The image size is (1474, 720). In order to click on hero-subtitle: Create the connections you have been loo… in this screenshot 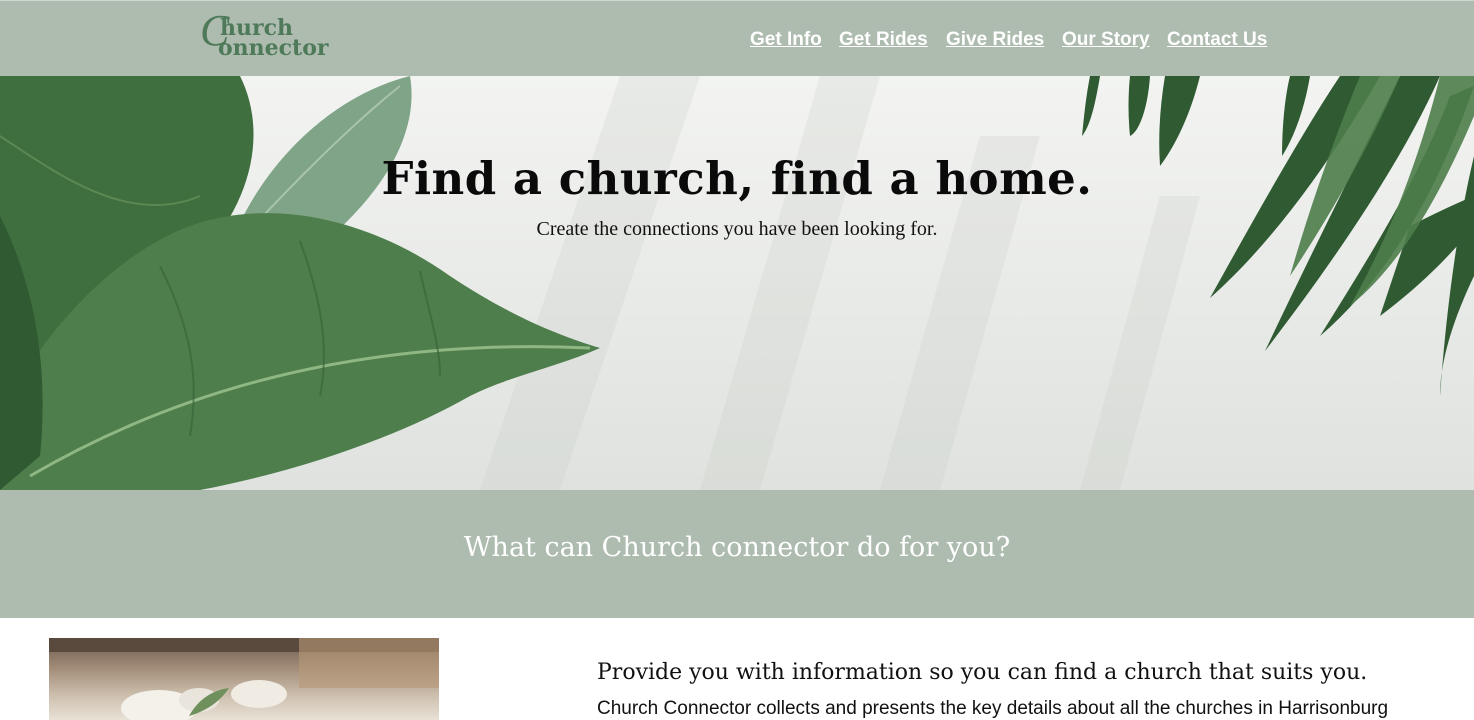, I will do `click(737, 229)`.